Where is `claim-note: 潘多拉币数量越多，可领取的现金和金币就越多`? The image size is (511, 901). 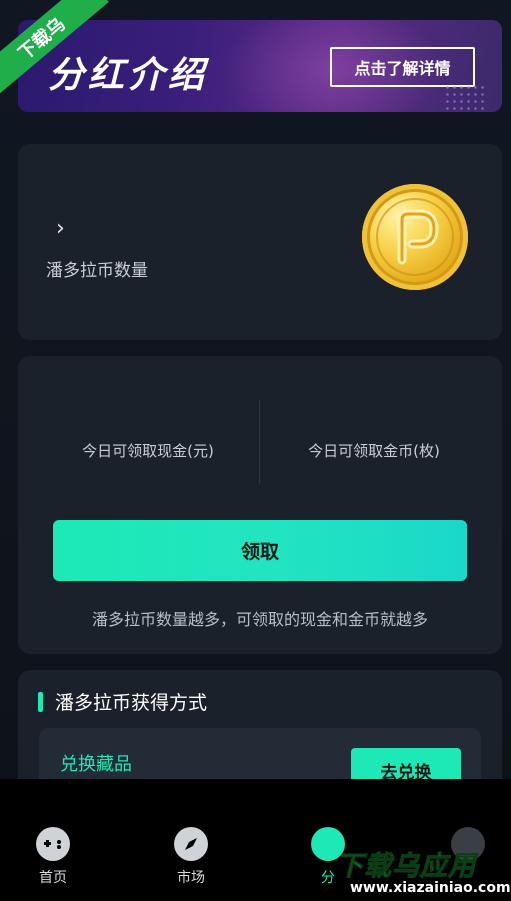 claim-note: 潘多拉币数量越多，可领取的现金和金币就越多 is located at coordinates (259, 619).